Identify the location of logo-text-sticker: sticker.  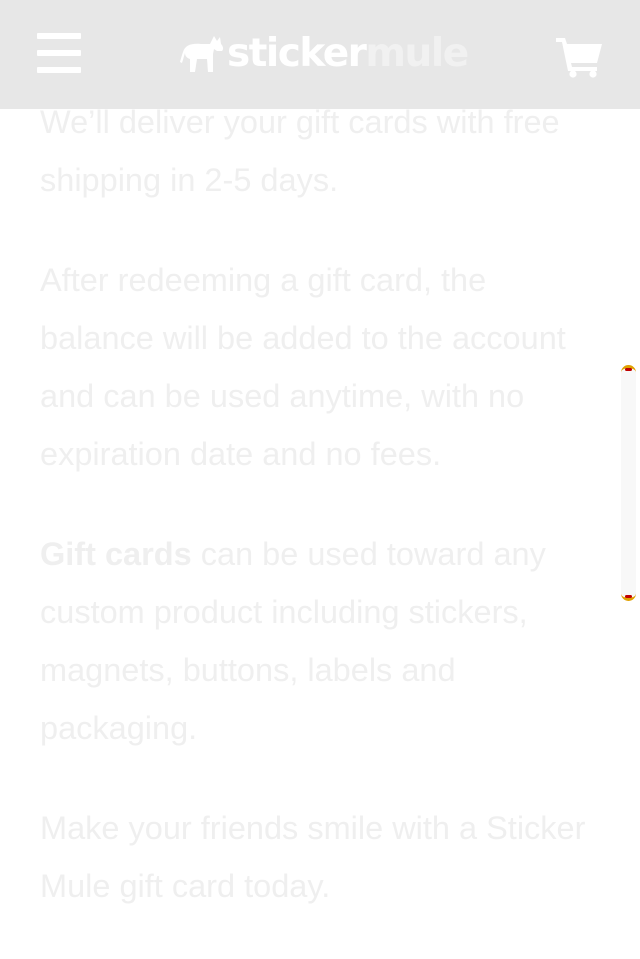
(297, 53).